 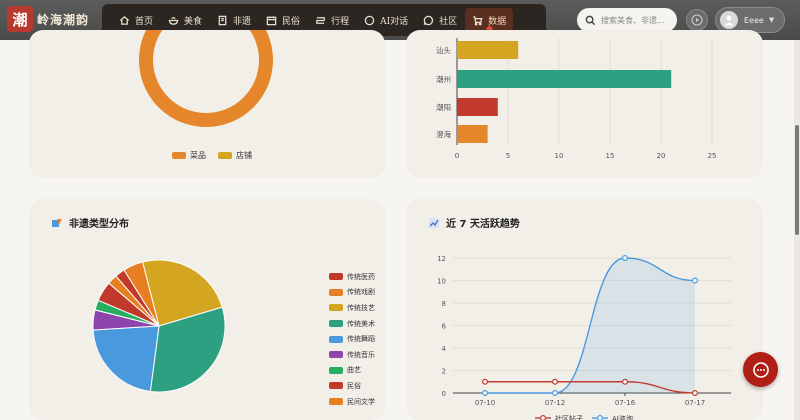 What do you see at coordinates (771, 20) in the screenshot?
I see `chevron-down-icon: ▼` at bounding box center [771, 20].